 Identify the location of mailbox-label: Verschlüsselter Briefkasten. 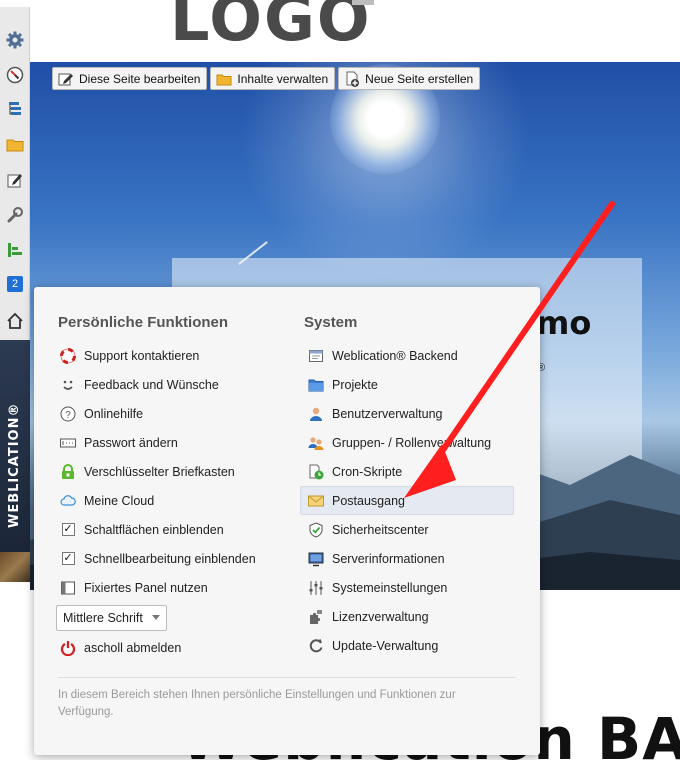
(159, 471).